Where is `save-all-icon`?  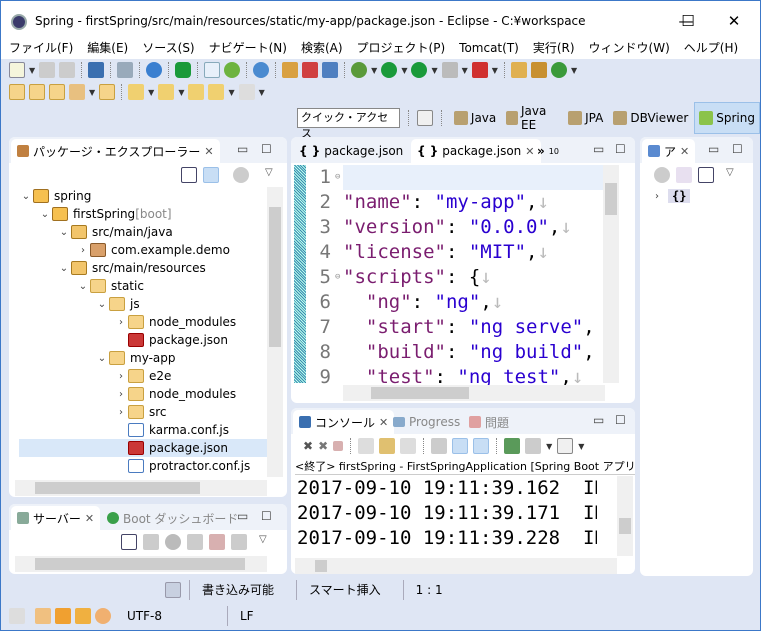 save-all-icon is located at coordinates (67, 70).